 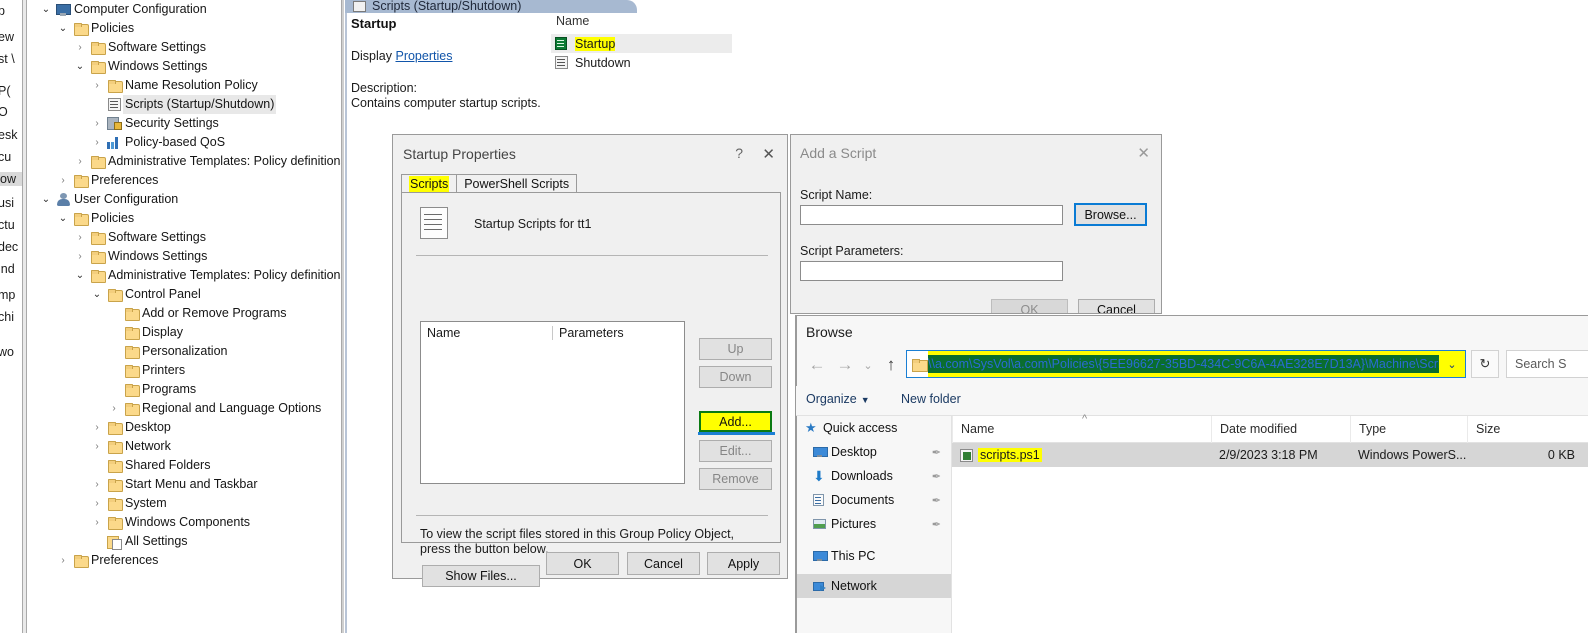 I want to click on tree-item-windows-components: › Windows Components, so click(x=185, y=522).